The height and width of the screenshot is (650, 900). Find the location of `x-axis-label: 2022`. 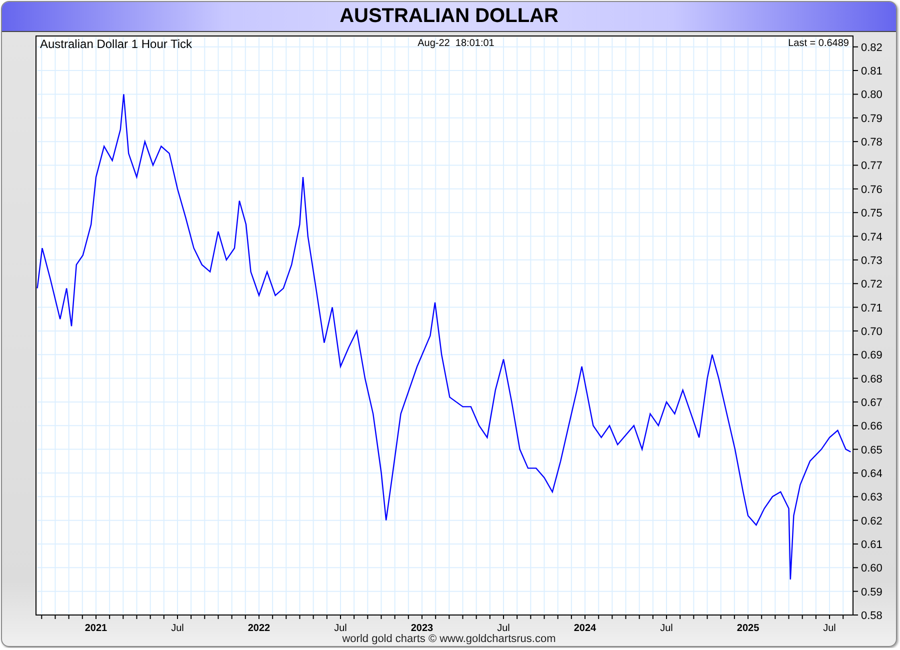

x-axis-label: 2022 is located at coordinates (259, 628).